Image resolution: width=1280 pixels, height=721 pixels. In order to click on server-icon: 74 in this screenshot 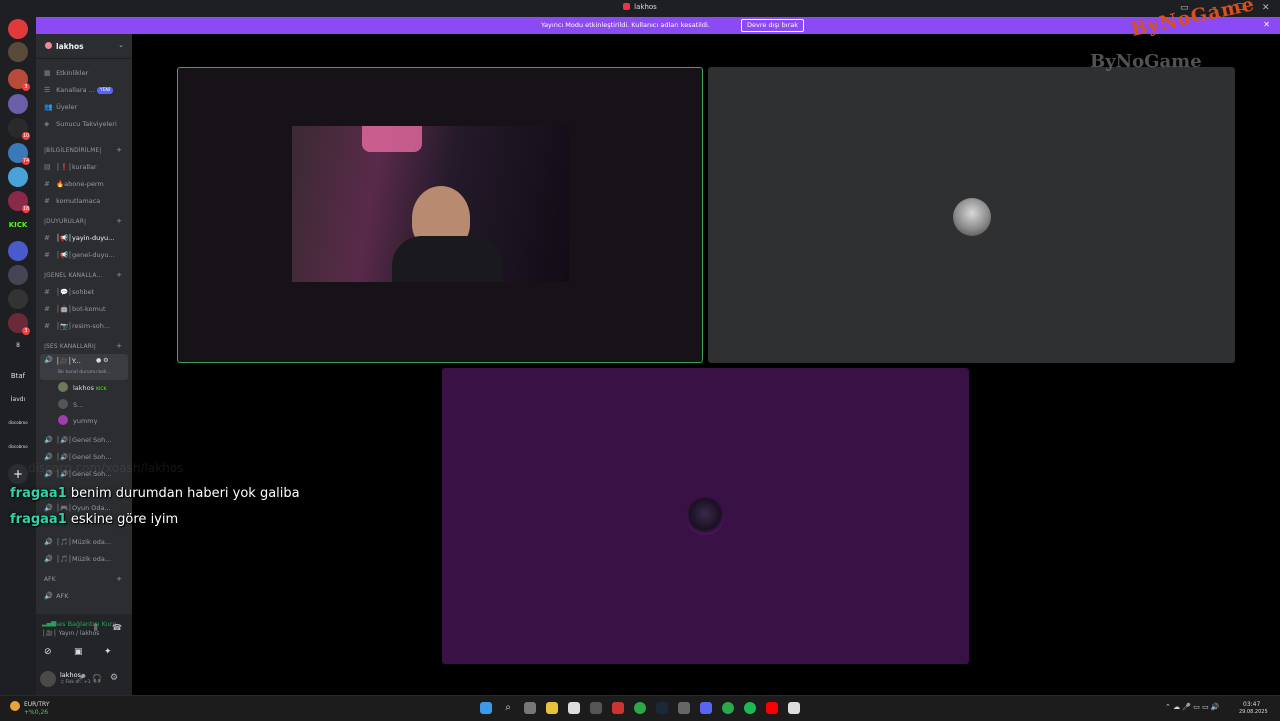, I will do `click(19, 154)`.